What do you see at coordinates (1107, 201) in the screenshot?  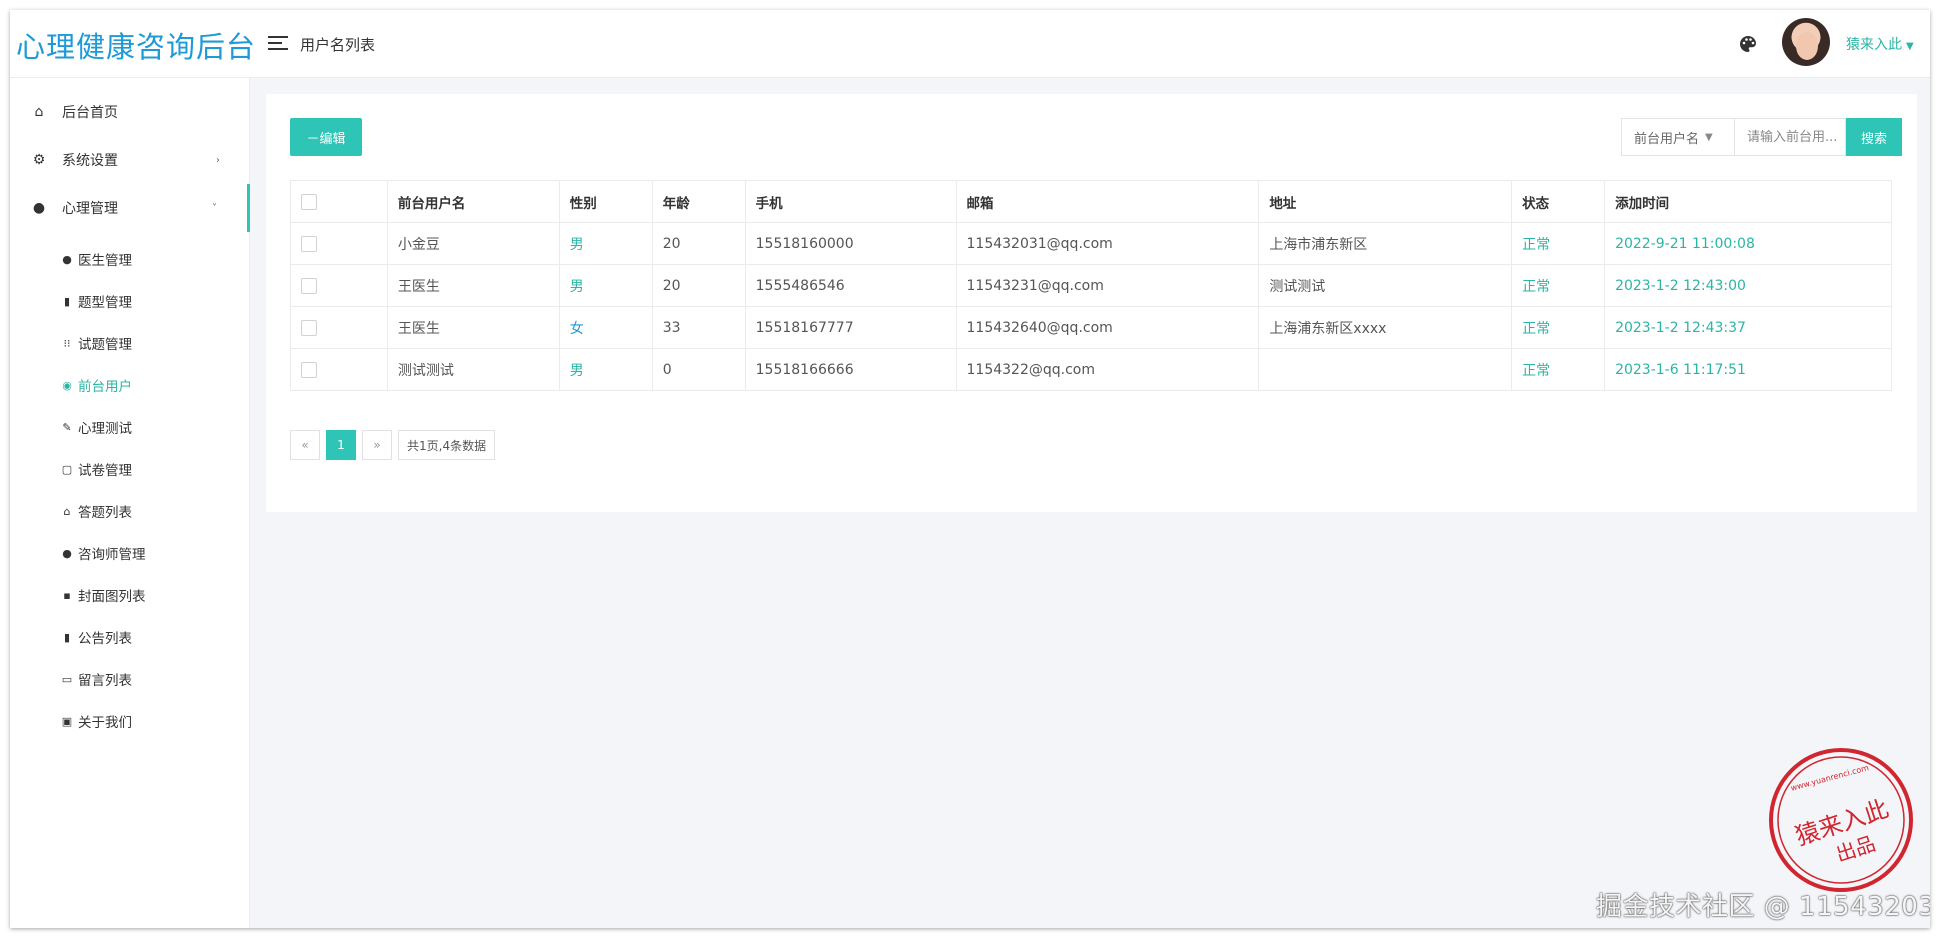 I see `column-header: 邮箱` at bounding box center [1107, 201].